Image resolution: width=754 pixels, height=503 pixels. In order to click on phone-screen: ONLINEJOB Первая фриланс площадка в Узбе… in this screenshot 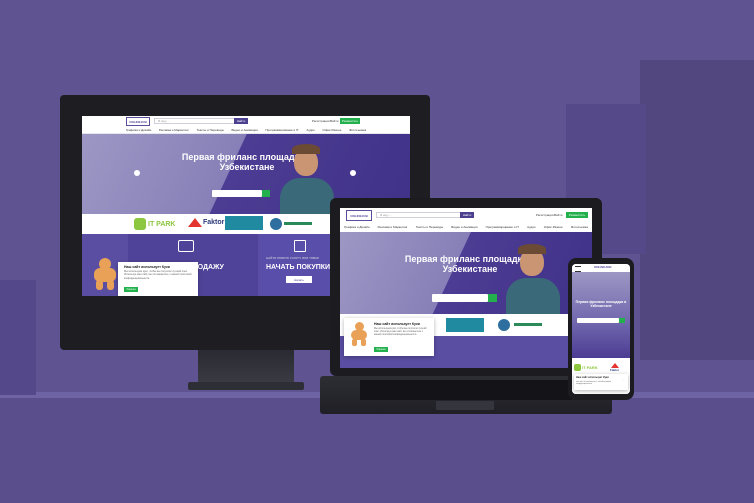, I will do `click(601, 329)`.